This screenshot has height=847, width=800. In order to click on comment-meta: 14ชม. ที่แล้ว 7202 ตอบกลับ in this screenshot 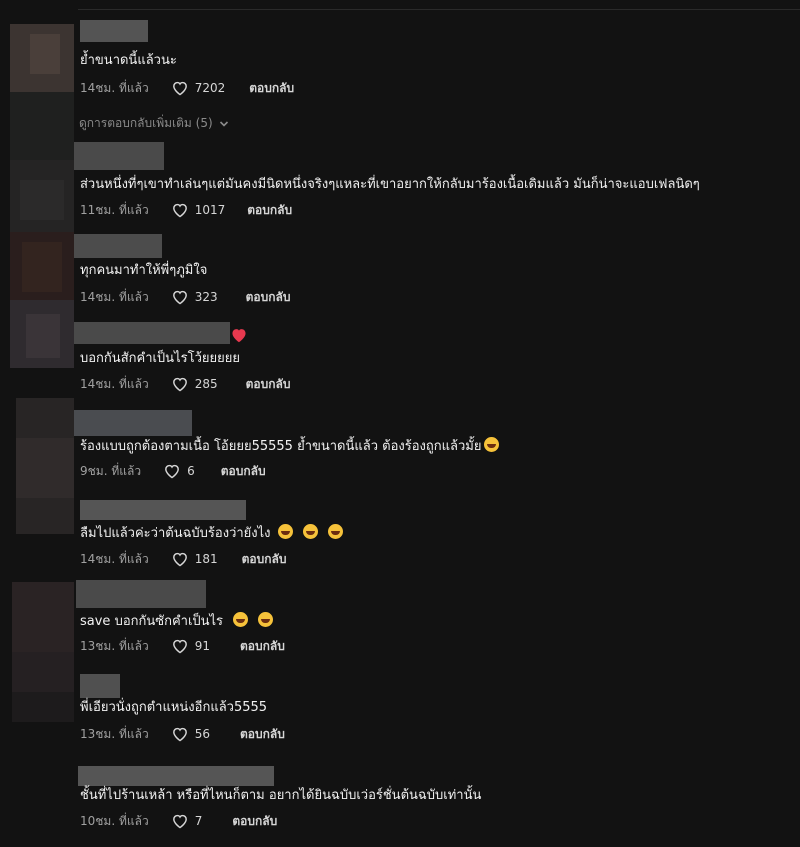, I will do `click(187, 88)`.